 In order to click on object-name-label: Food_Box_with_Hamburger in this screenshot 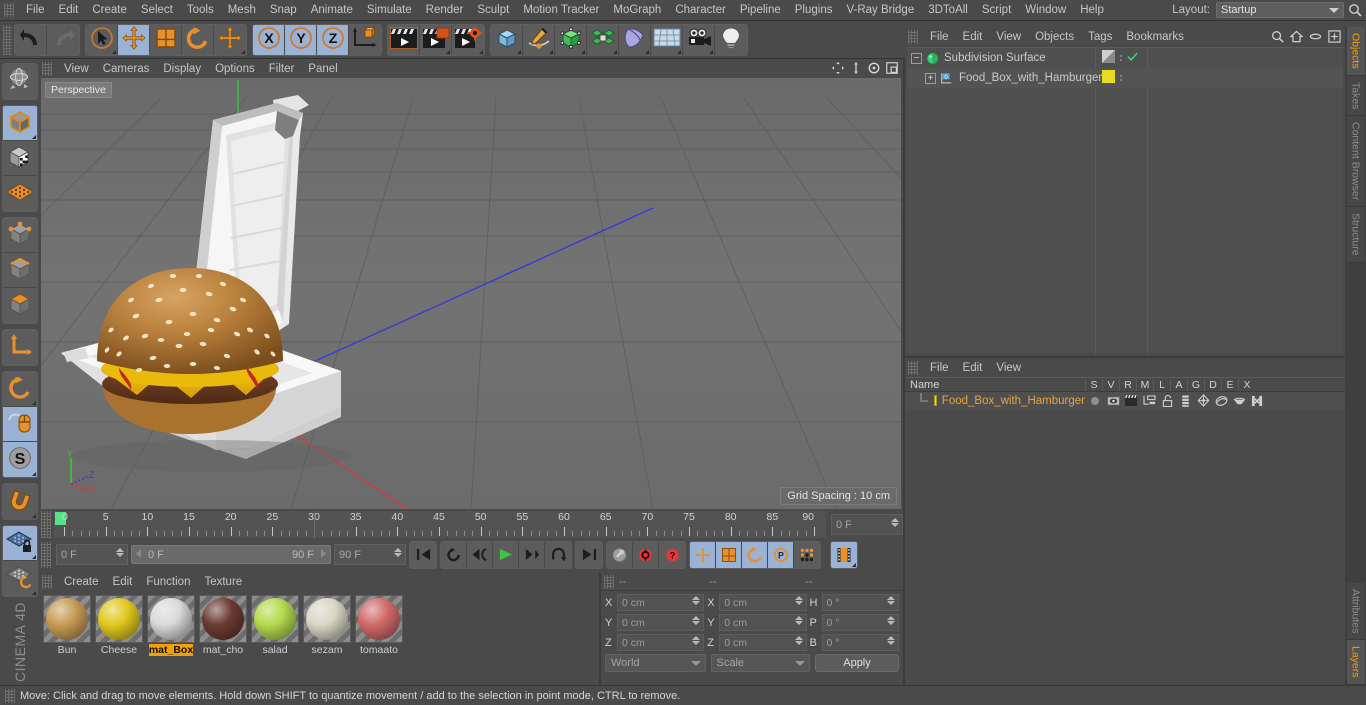, I will do `click(1030, 78)`.